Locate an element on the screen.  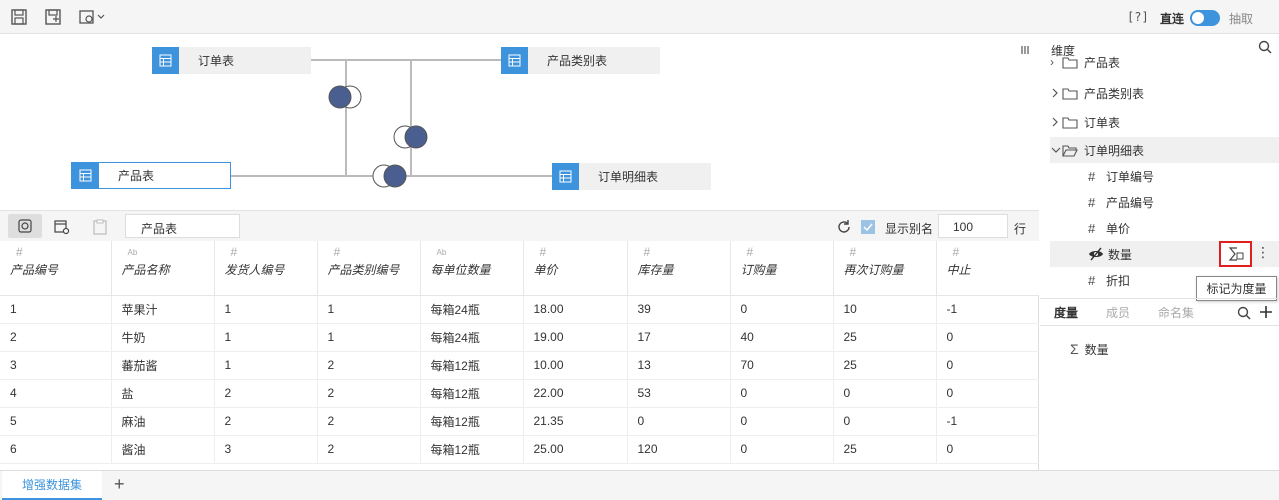
more-options-icon: ⋮ is located at coordinates (1263, 252).